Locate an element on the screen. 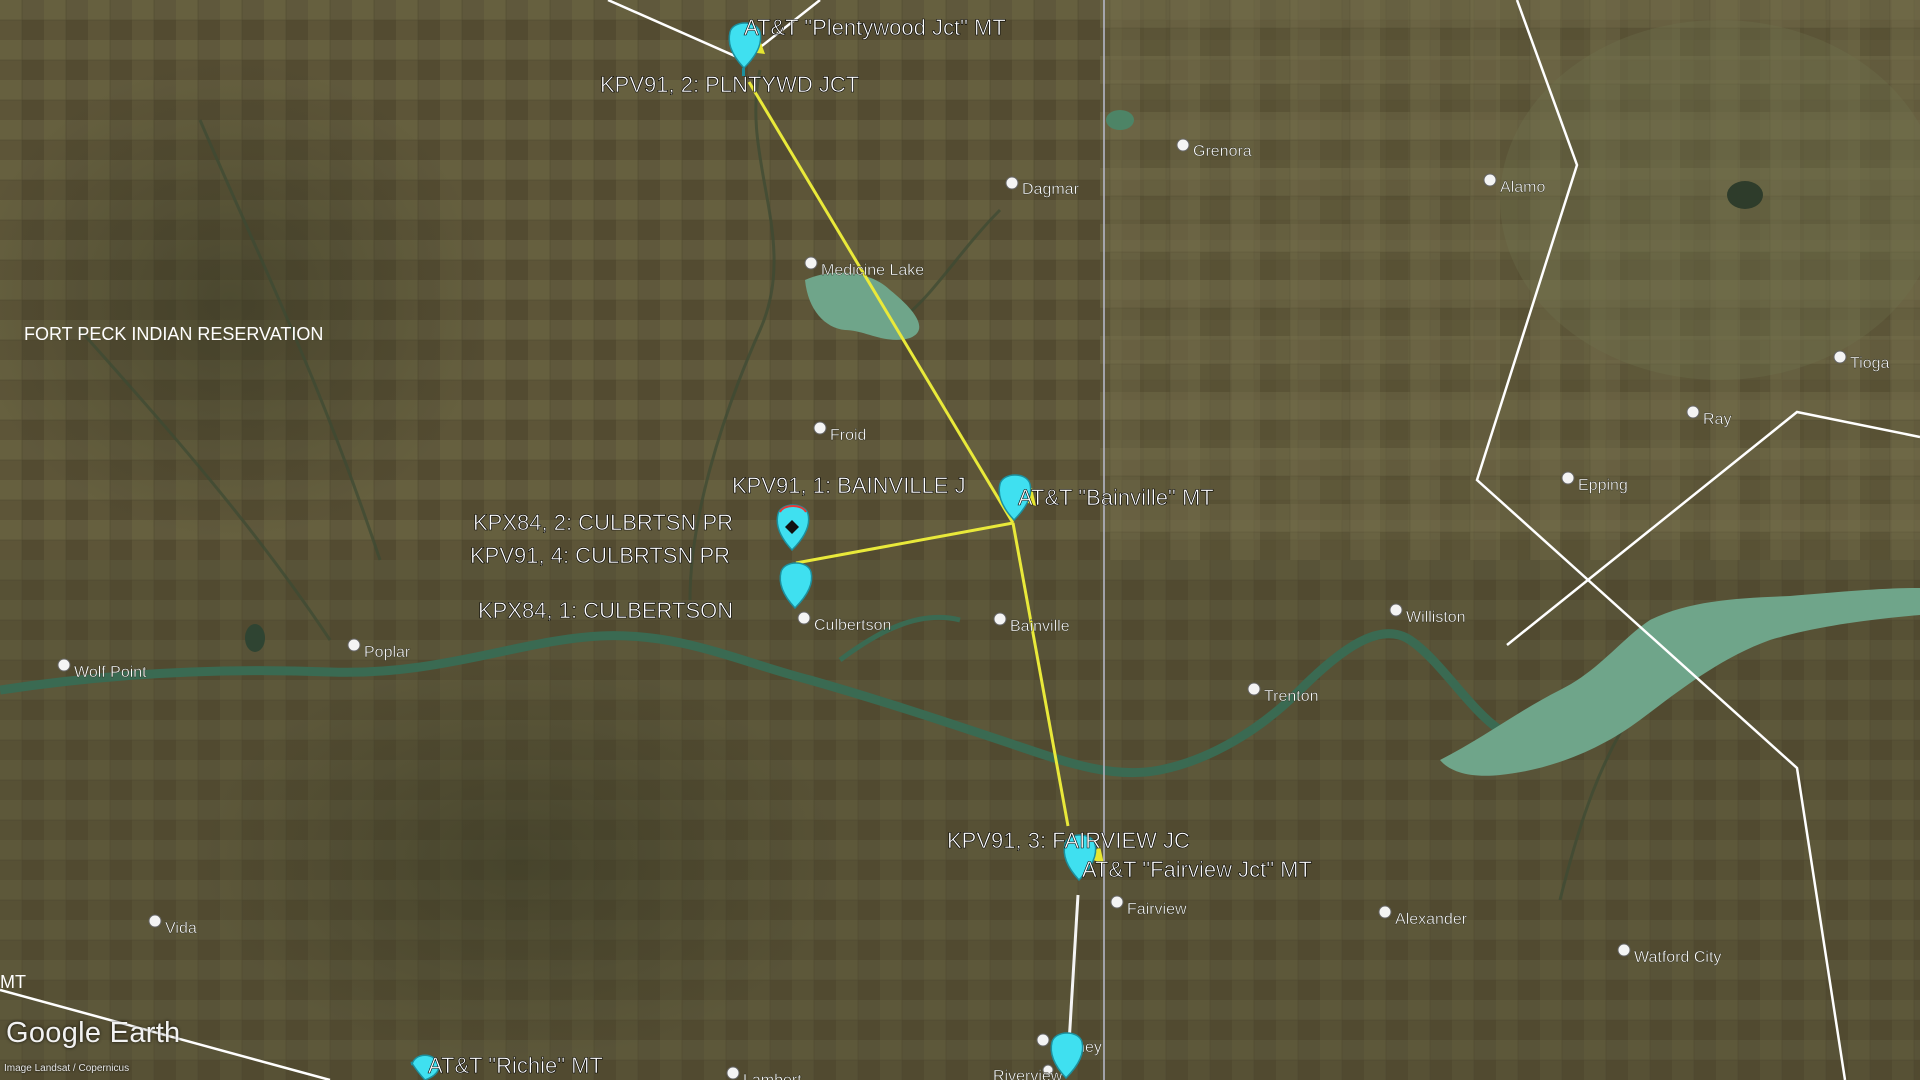  region-label-mt: MT is located at coordinates (13, 982).